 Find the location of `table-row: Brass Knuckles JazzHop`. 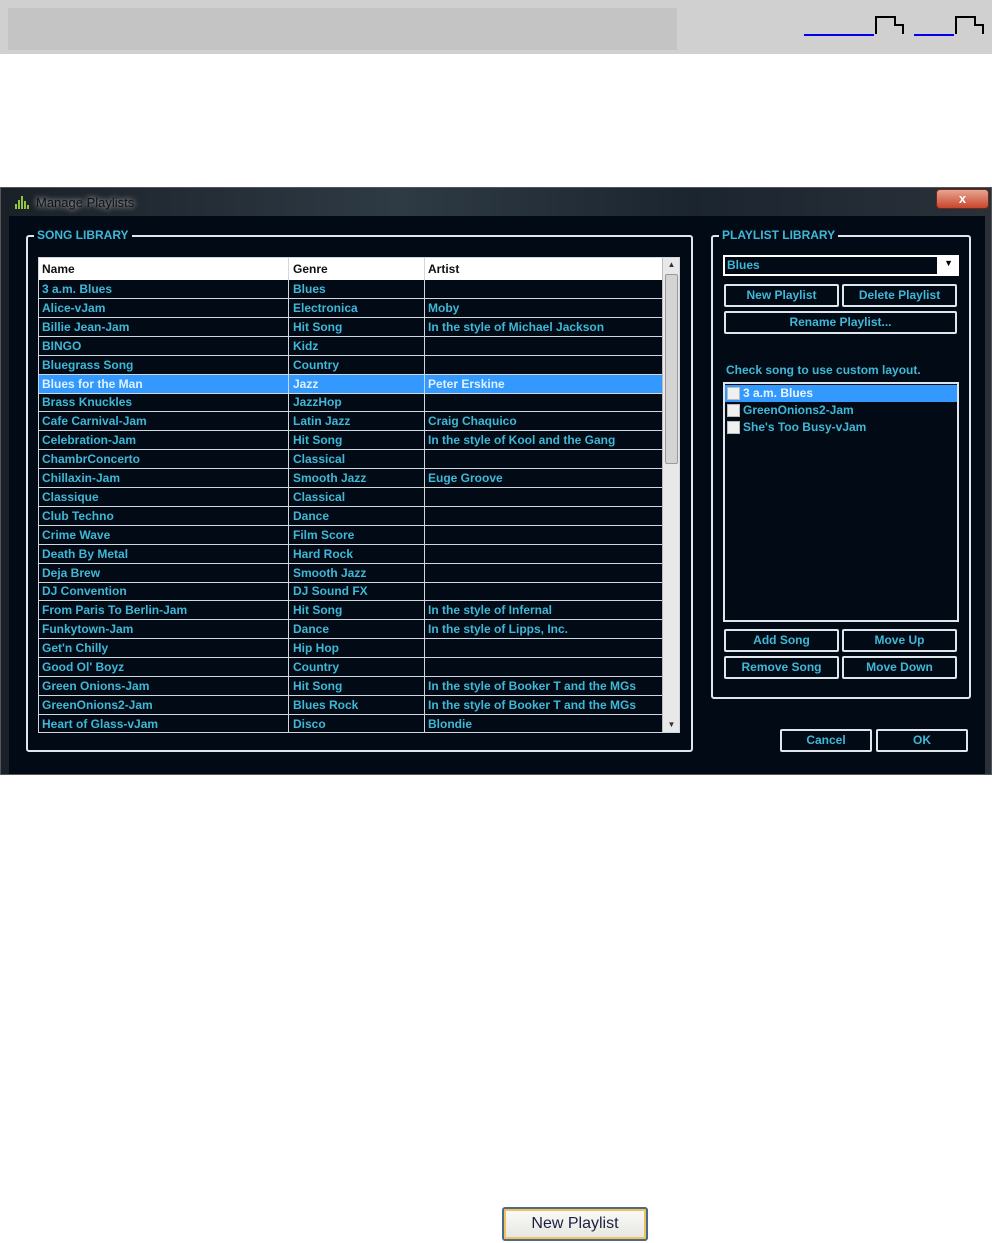

table-row: Brass Knuckles JazzHop is located at coordinates (350, 403).